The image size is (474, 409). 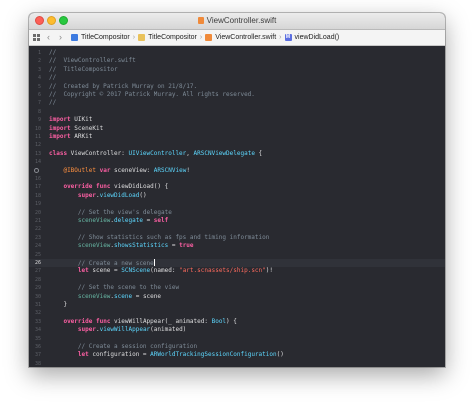 What do you see at coordinates (237, 53) in the screenshot?
I see `code-line: 1 //` at bounding box center [237, 53].